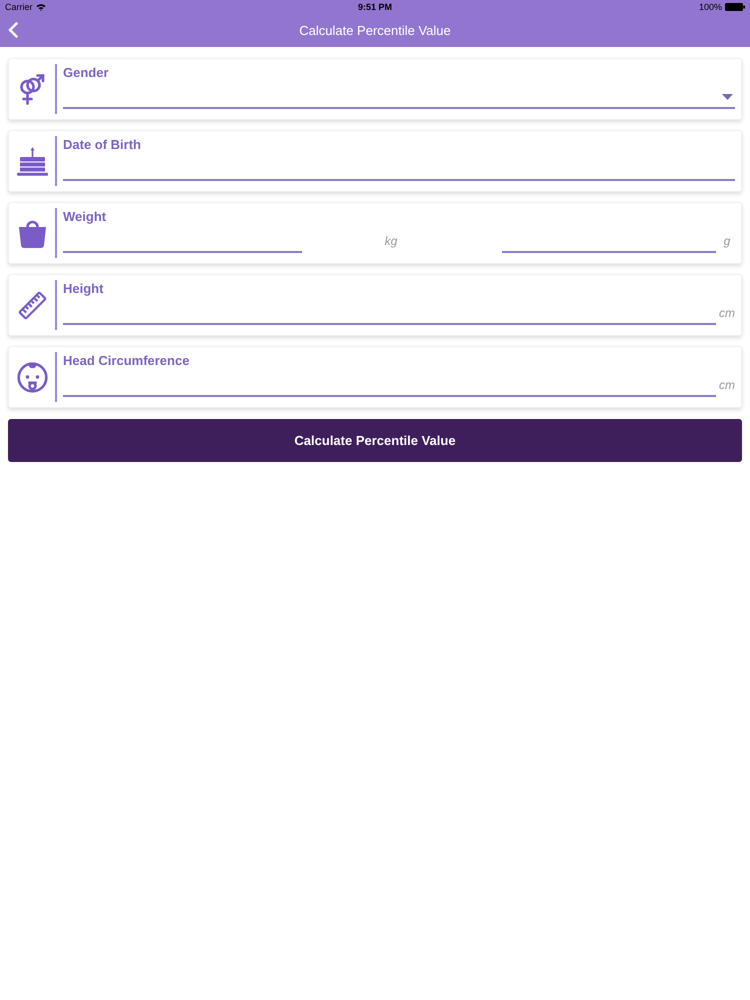 This screenshot has width=750, height=1000. Describe the element at coordinates (32, 233) in the screenshot. I see `bag-icon` at that location.